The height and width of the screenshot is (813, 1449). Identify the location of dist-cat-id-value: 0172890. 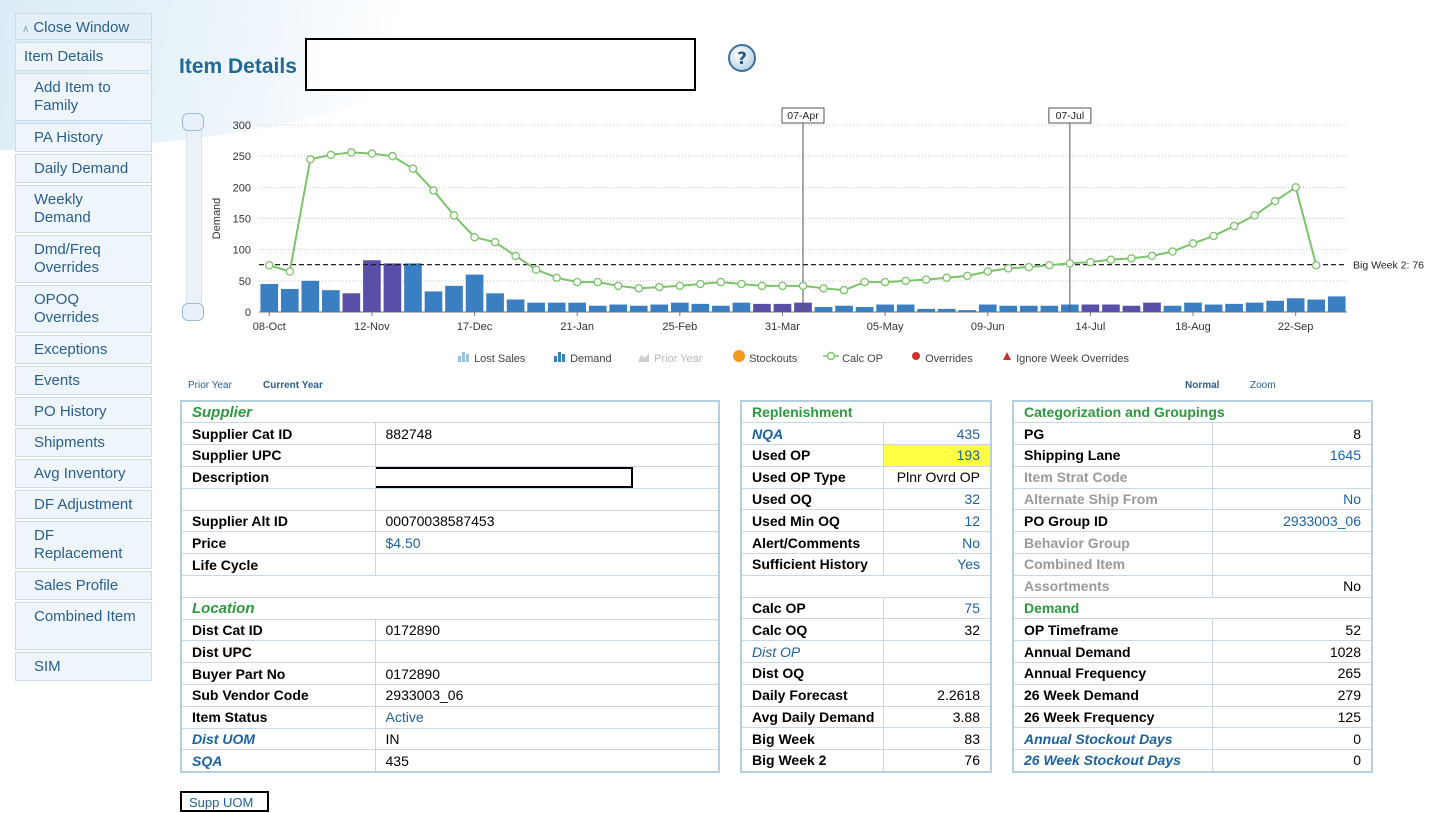
(547, 630).